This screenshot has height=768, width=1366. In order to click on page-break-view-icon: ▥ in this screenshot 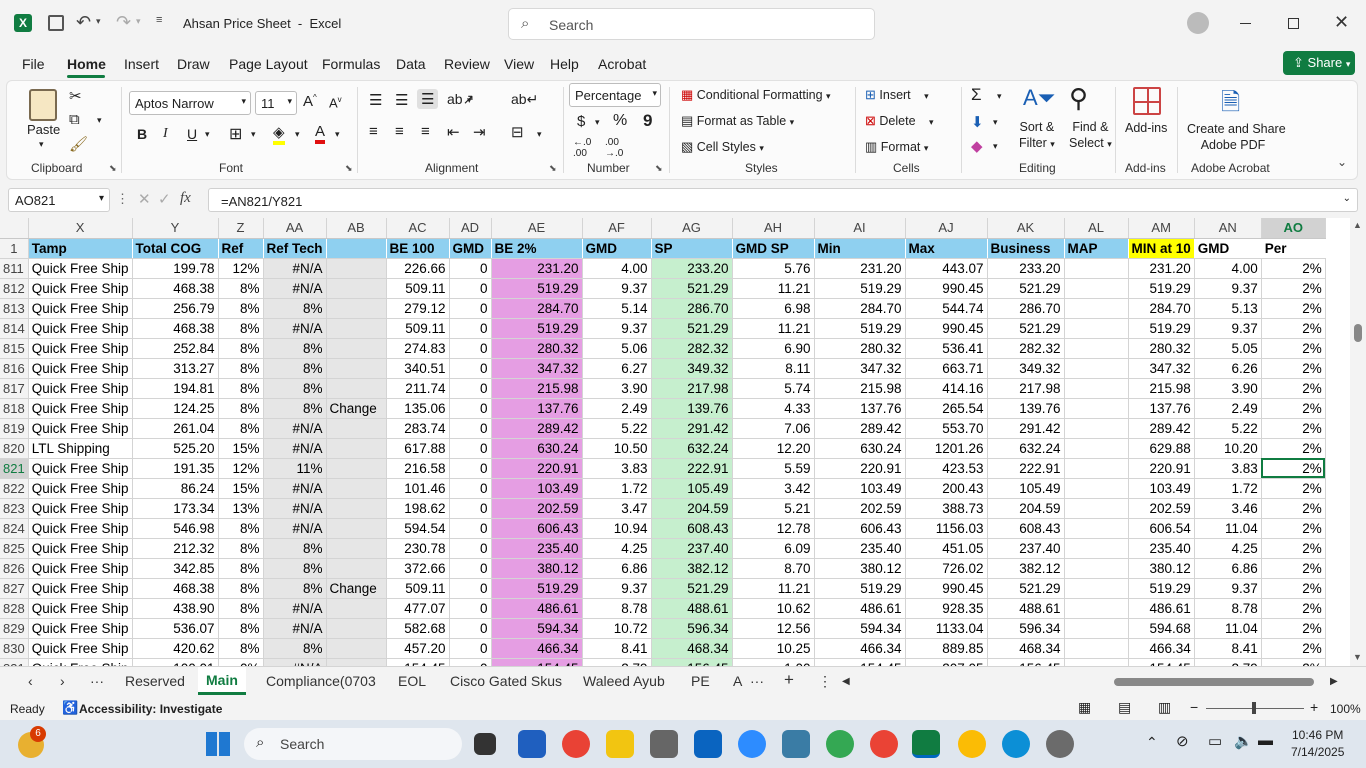, I will do `click(1164, 707)`.